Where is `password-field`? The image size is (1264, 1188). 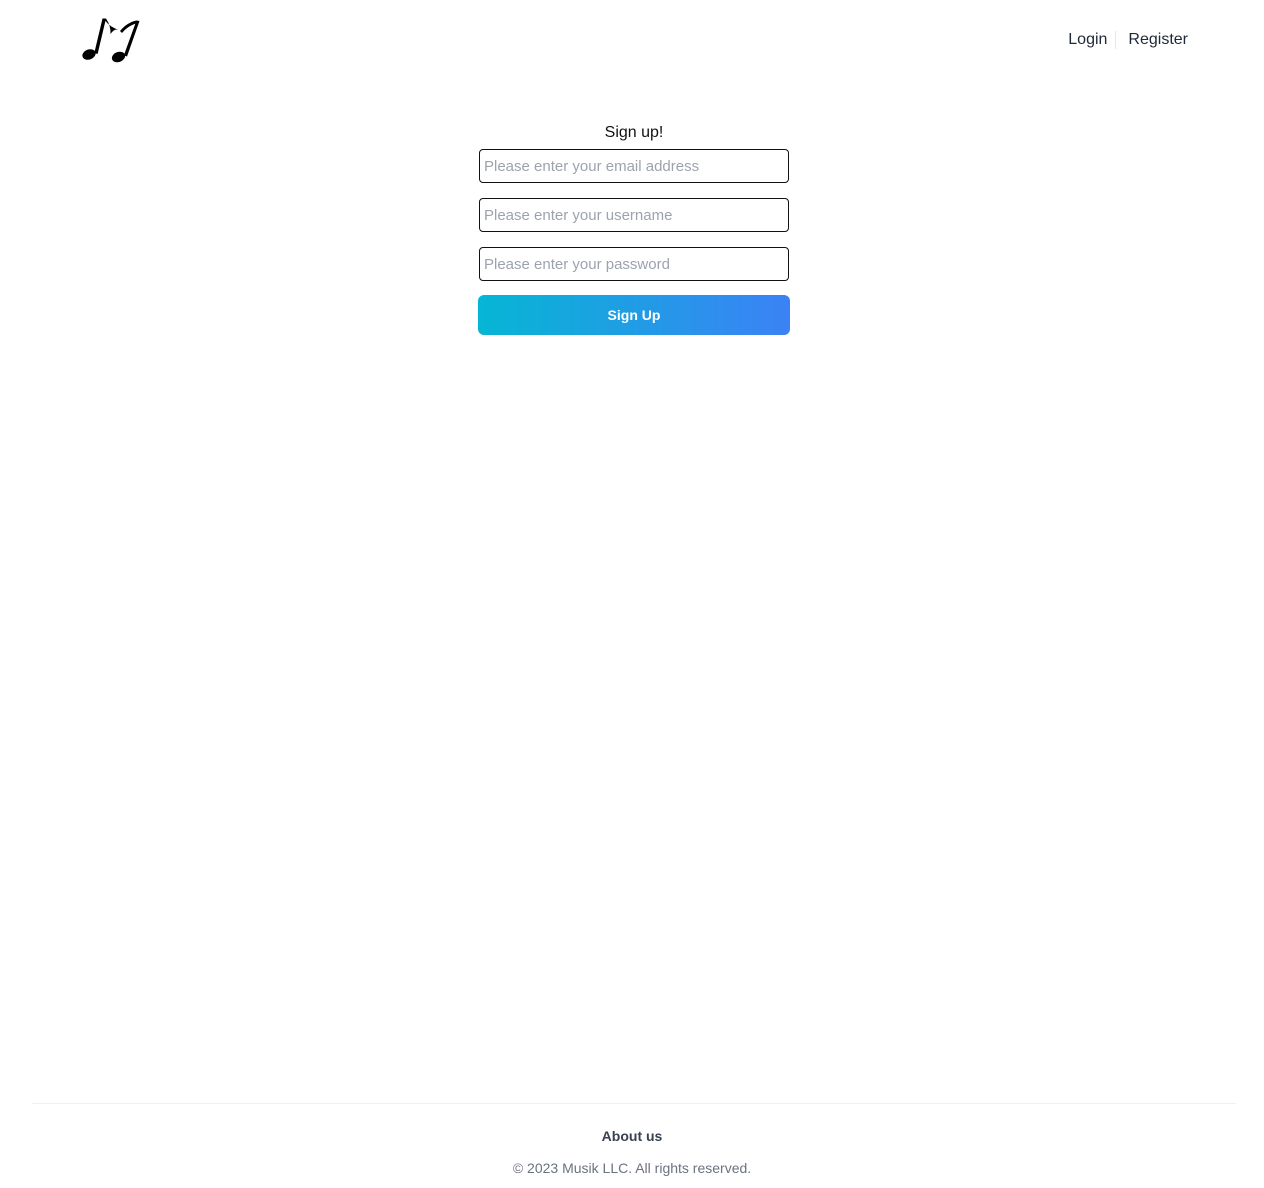 password-field is located at coordinates (634, 264).